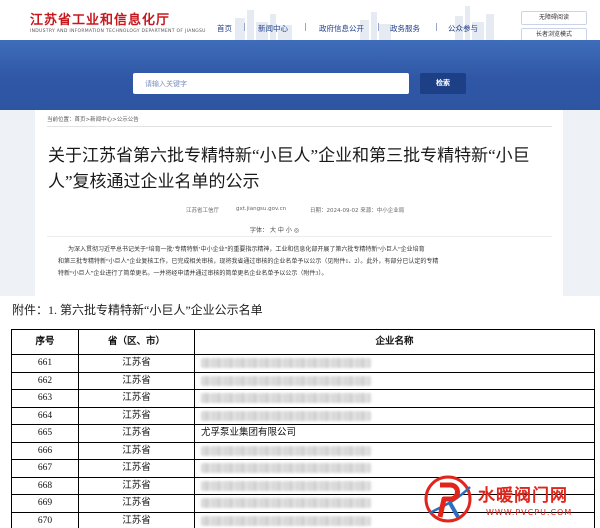 The width and height of the screenshot is (600, 528). I want to click on header-province: 省（区、市）, so click(136, 342).